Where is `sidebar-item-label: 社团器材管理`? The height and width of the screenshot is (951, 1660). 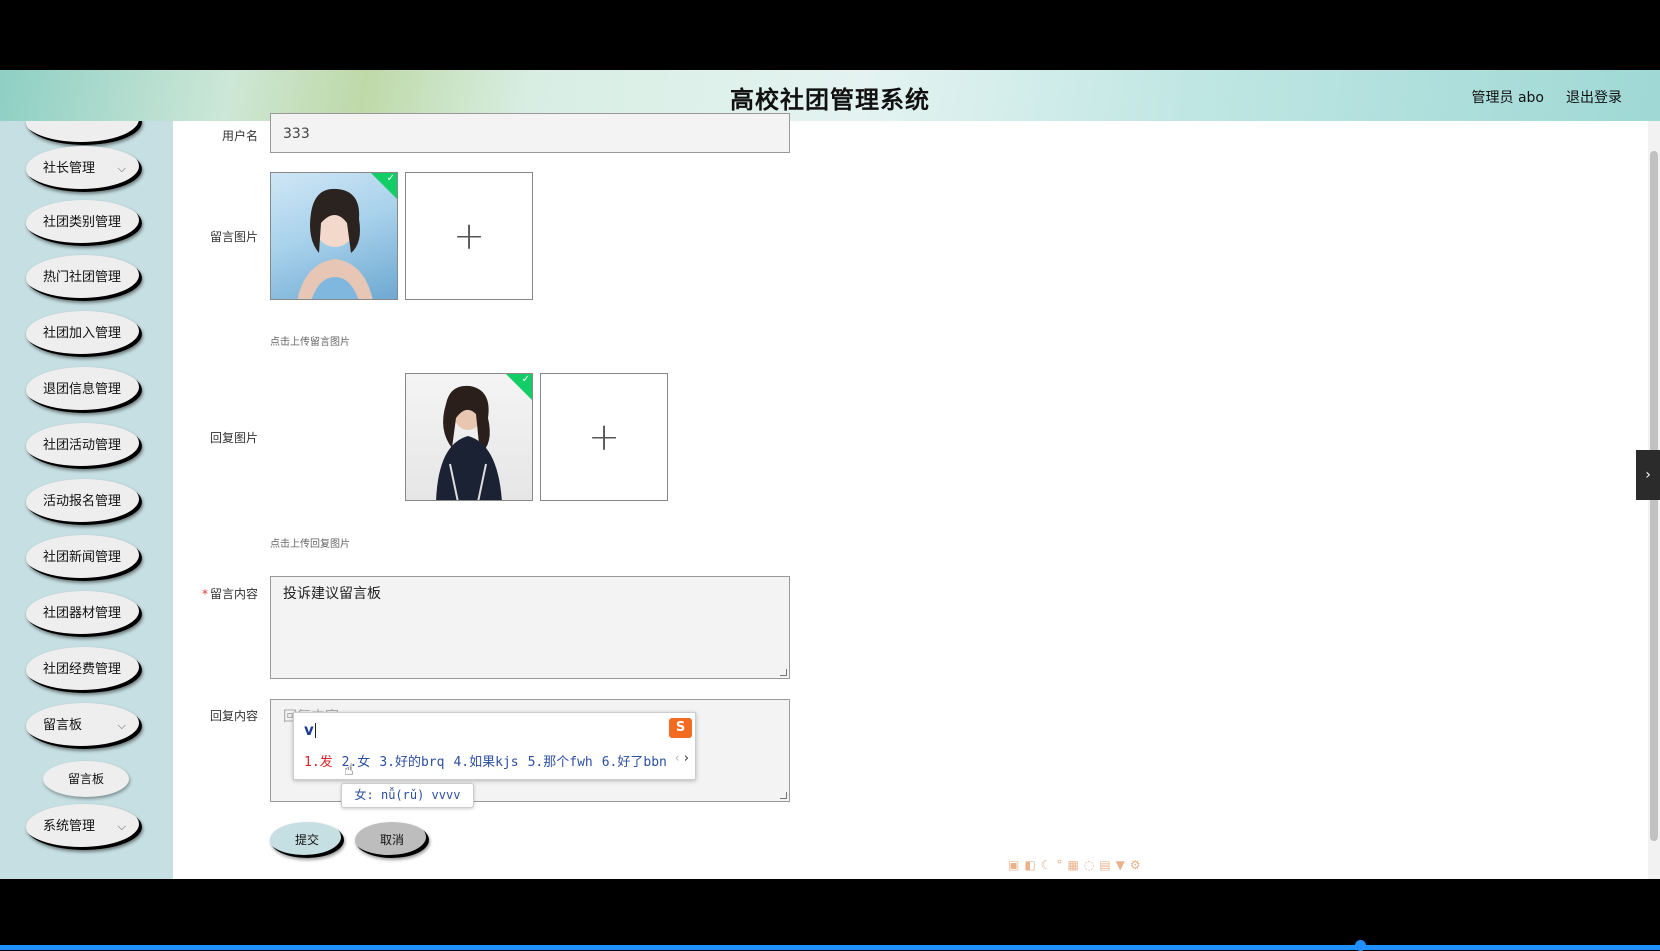
sidebar-item-label: 社团器材管理 is located at coordinates (82, 613).